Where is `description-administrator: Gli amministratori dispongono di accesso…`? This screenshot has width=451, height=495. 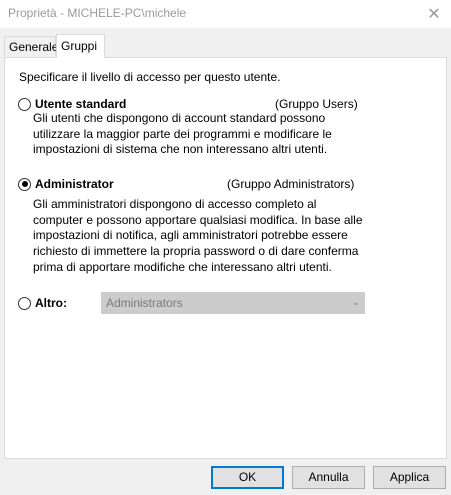 description-administrator: Gli amministratori dispongono di accesso… is located at coordinates (208, 236).